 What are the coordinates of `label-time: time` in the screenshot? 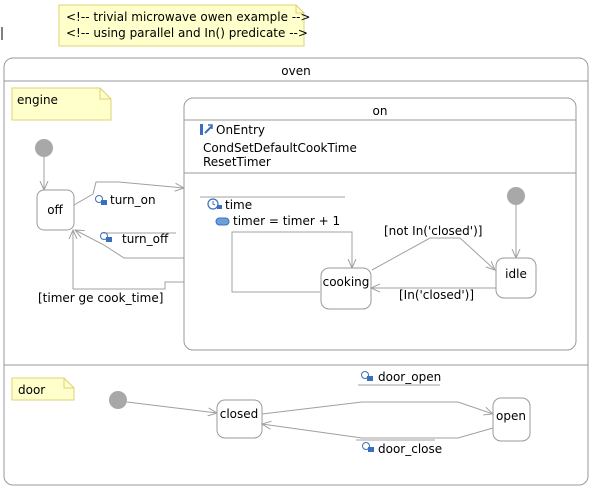 It's located at (238, 205).